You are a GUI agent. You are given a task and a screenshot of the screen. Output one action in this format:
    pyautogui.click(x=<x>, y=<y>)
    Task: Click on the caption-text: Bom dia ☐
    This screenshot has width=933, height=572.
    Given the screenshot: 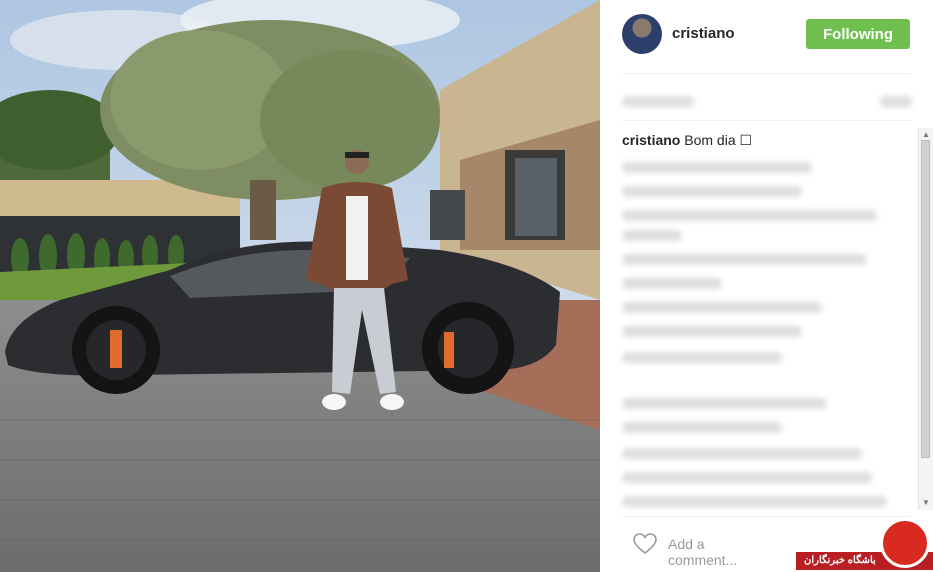 What is the action you would take?
    pyautogui.click(x=718, y=140)
    